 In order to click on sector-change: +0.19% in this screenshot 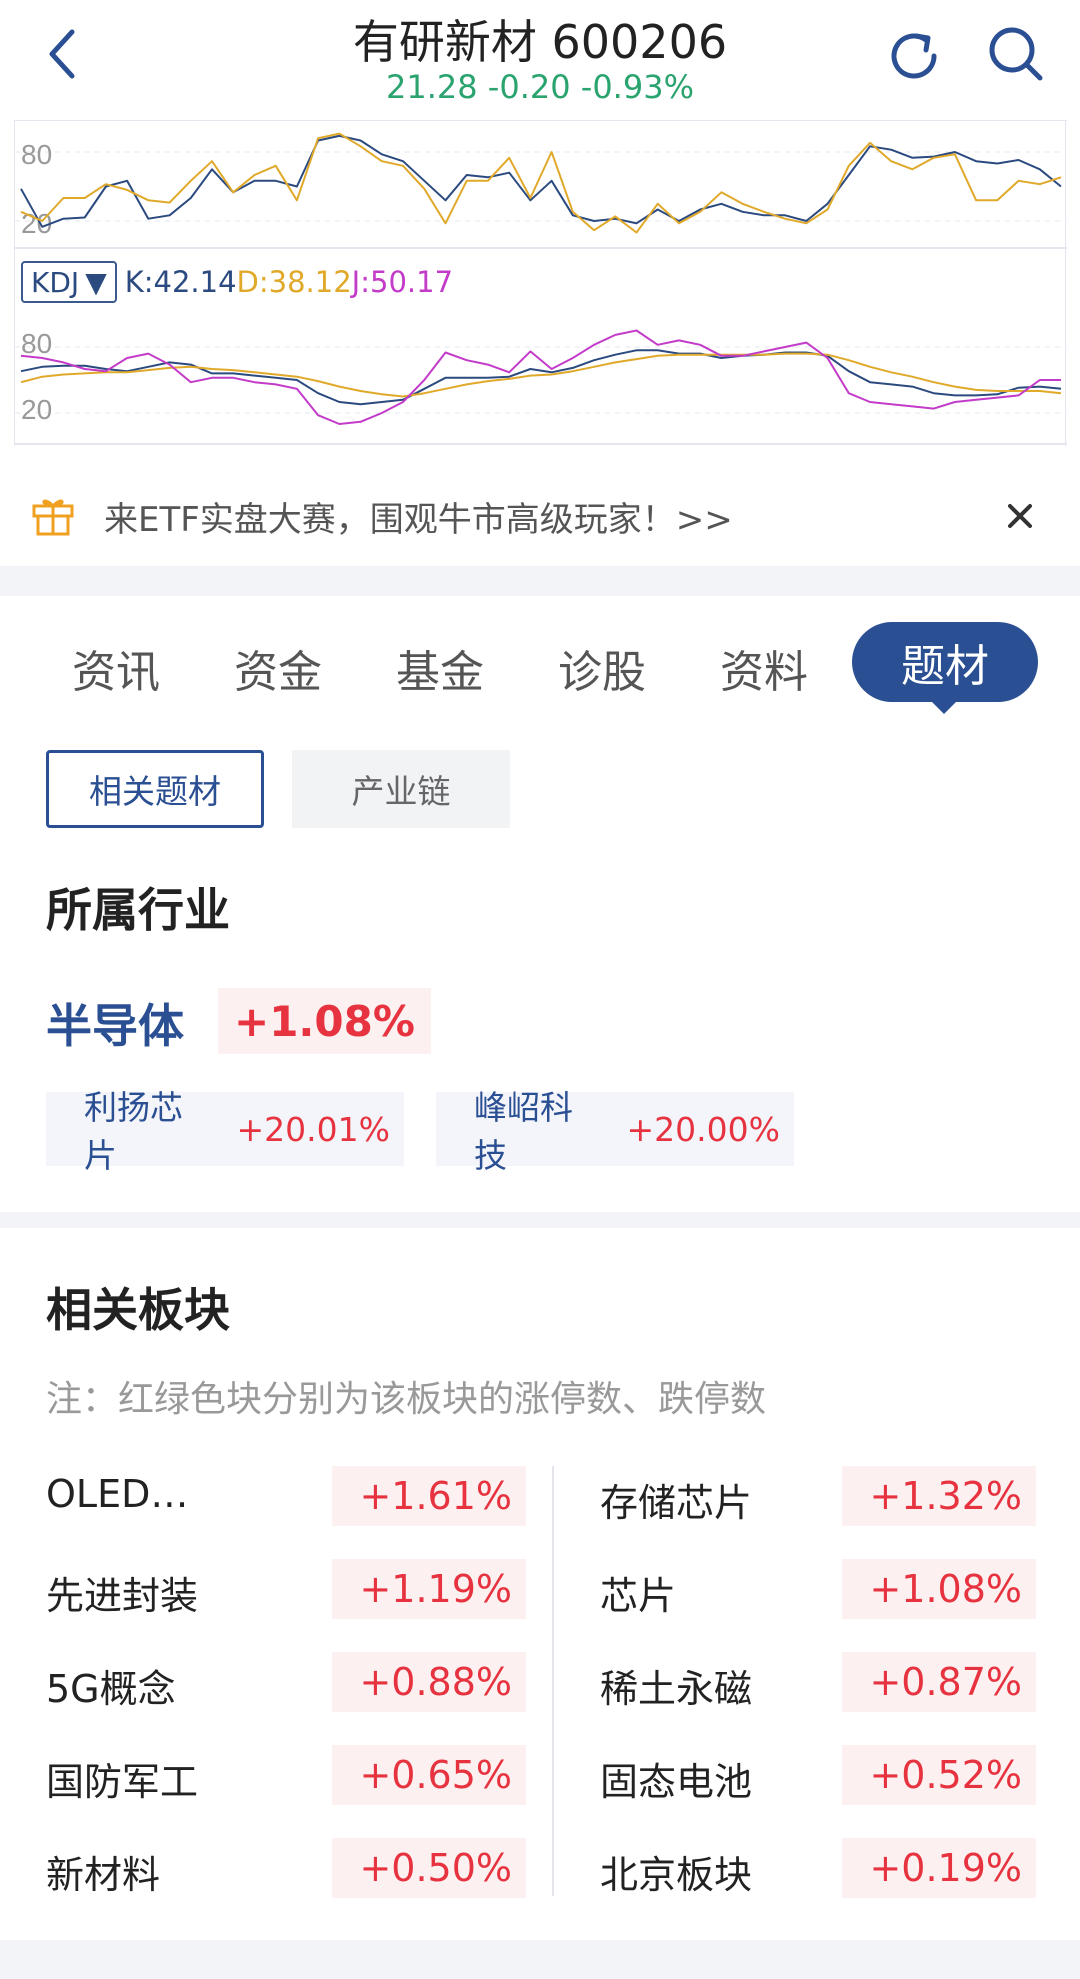, I will do `click(939, 1868)`.